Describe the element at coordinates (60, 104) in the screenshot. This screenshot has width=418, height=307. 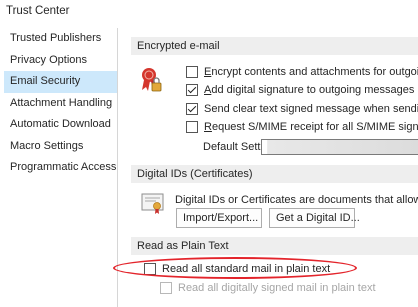
I see `sidebar-item-attachment-handling: Attachment Handling` at that location.